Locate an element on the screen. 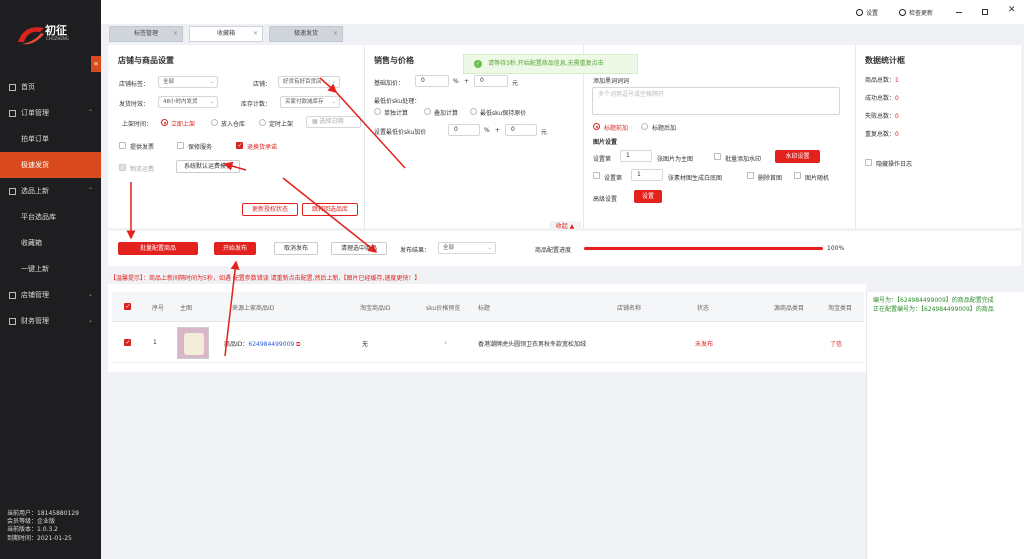  warranty-label: 保修服务 is located at coordinates (200, 147).